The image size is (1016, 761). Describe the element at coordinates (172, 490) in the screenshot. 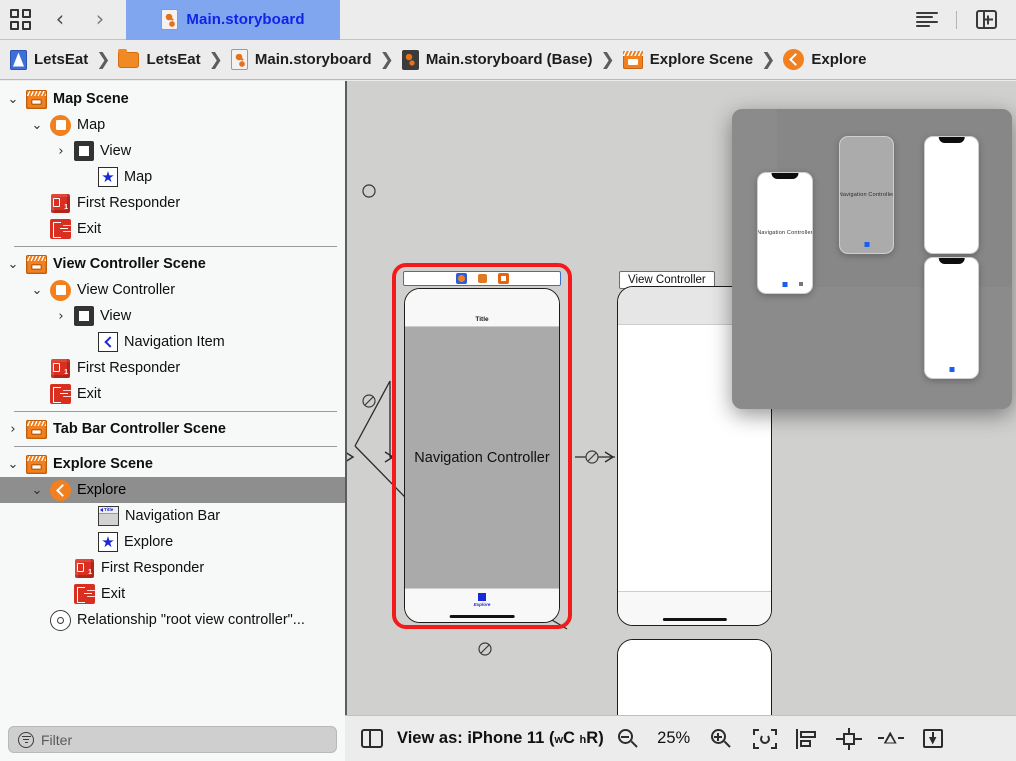

I see `outline-item-explore: ⌄ Explore` at that location.